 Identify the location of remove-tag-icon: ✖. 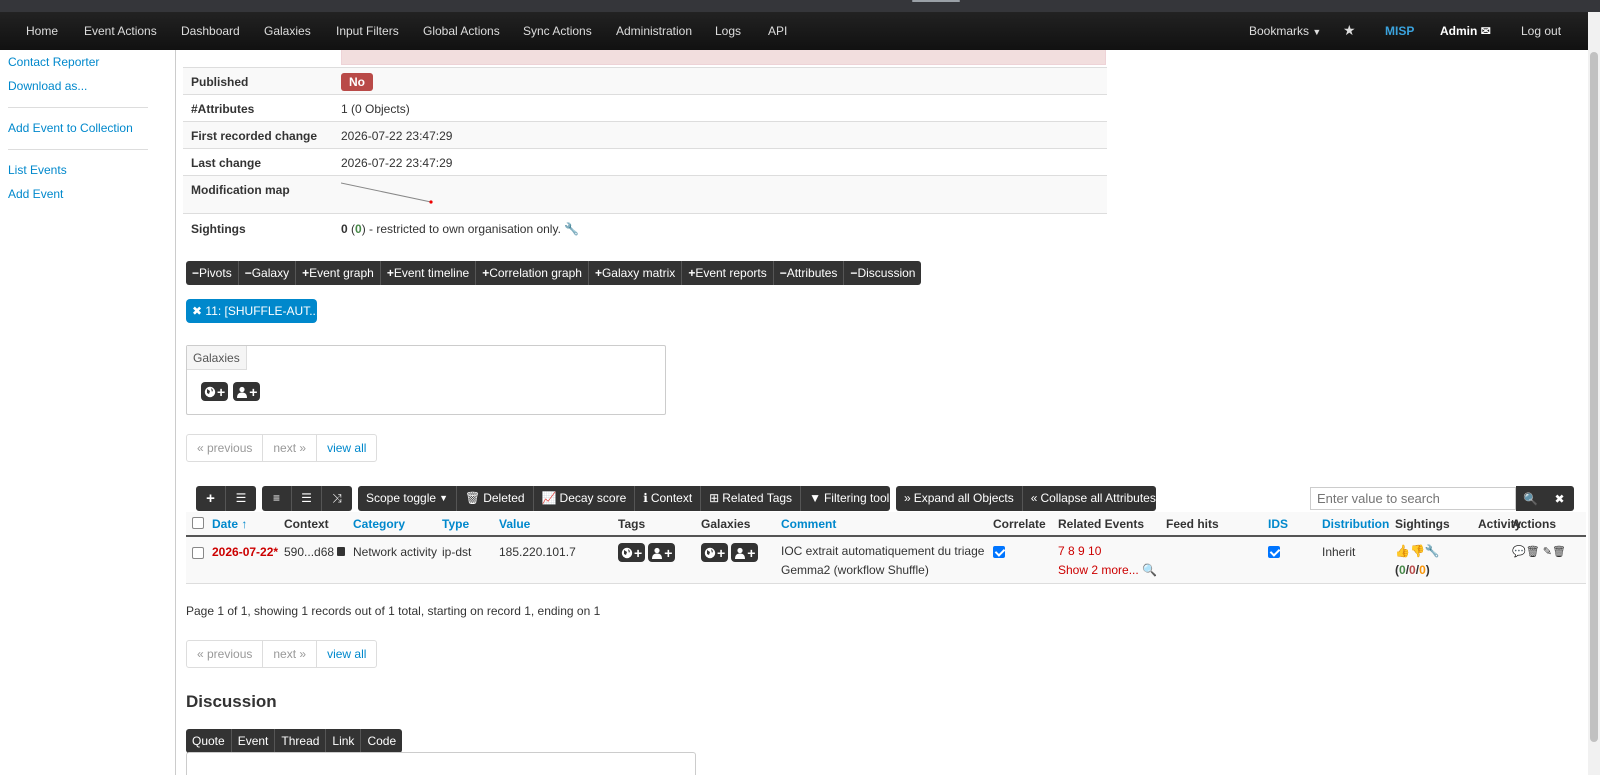
(197, 311).